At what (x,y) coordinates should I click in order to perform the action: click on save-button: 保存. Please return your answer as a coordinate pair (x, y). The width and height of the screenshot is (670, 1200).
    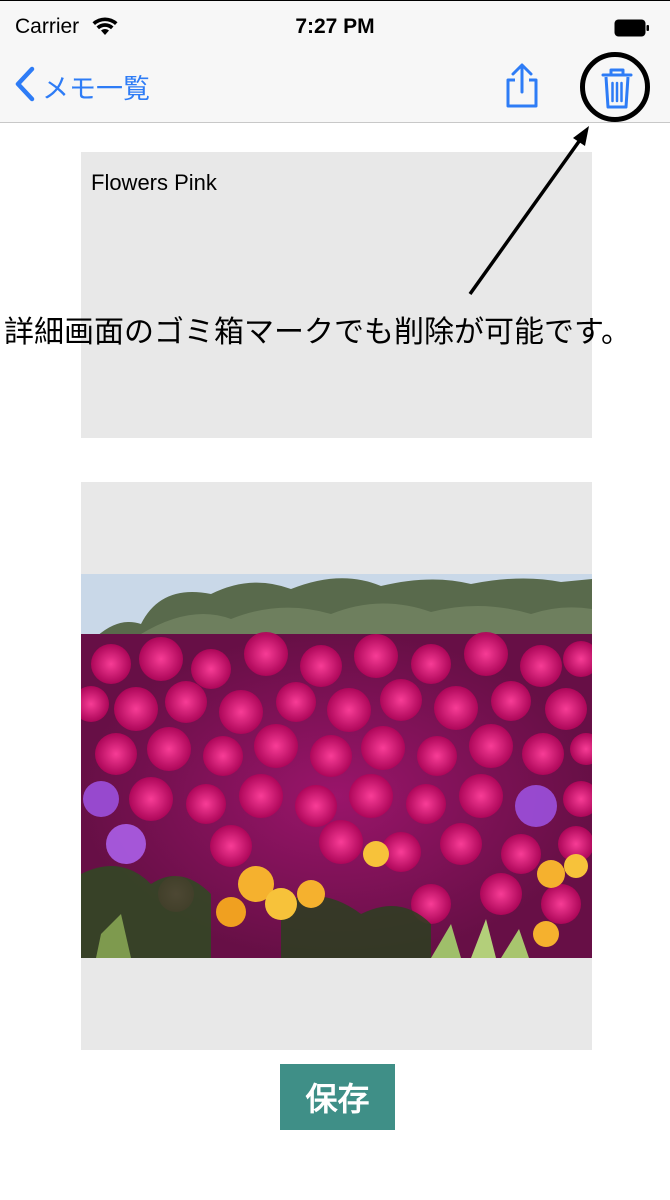
    Looking at the image, I should click on (337, 1097).